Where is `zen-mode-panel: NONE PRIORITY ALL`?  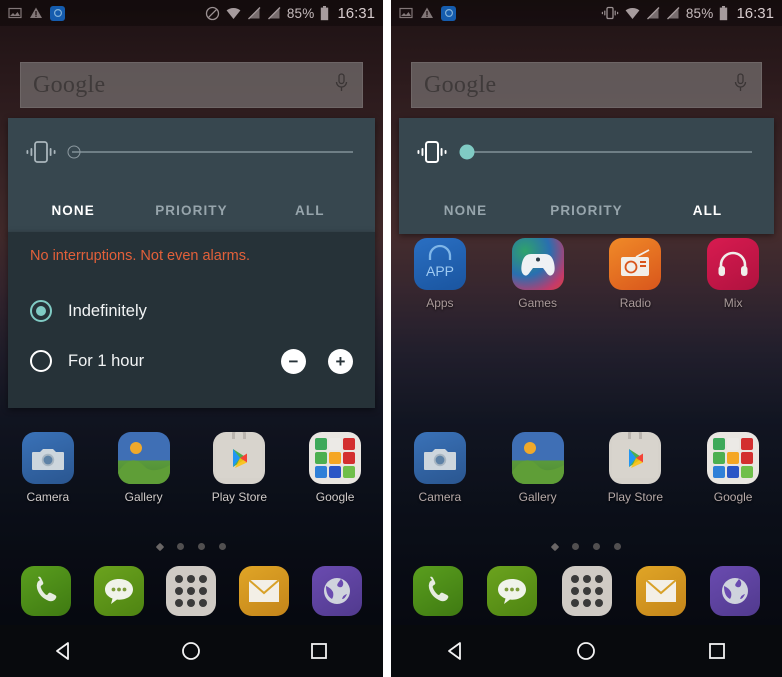
zen-mode-panel: NONE PRIORITY ALL is located at coordinates (191, 176).